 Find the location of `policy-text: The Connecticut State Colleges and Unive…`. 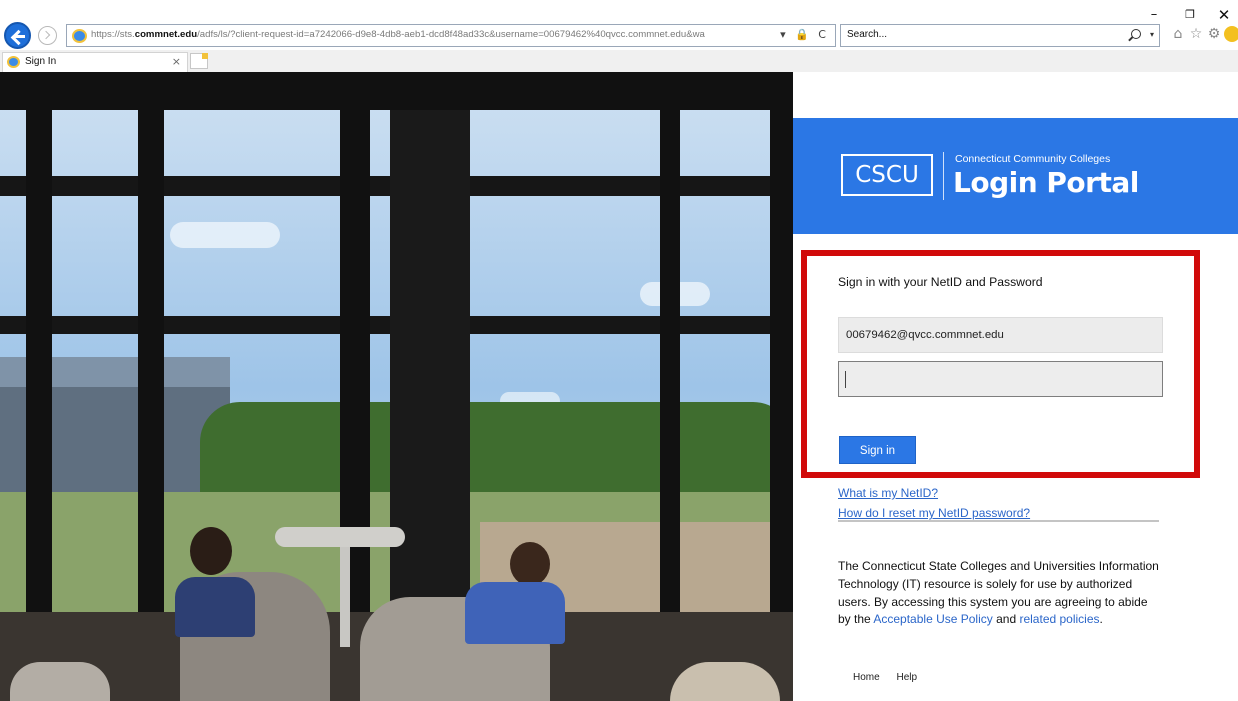

policy-text: The Connecticut State Colleges and Unive… is located at coordinates (1000, 593).